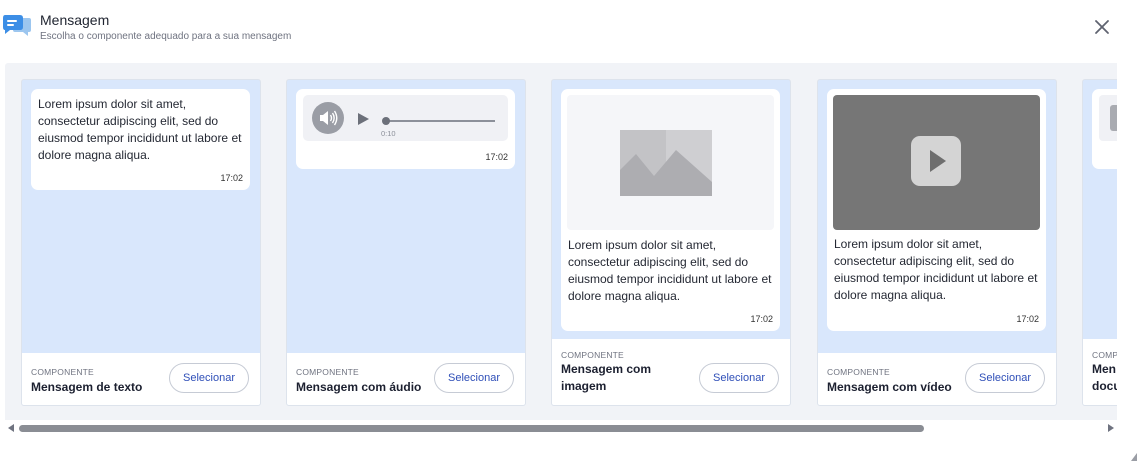 The height and width of the screenshot is (461, 1137). Describe the element at coordinates (11, 428) in the screenshot. I see `scroll-left-arrow-icon` at that location.